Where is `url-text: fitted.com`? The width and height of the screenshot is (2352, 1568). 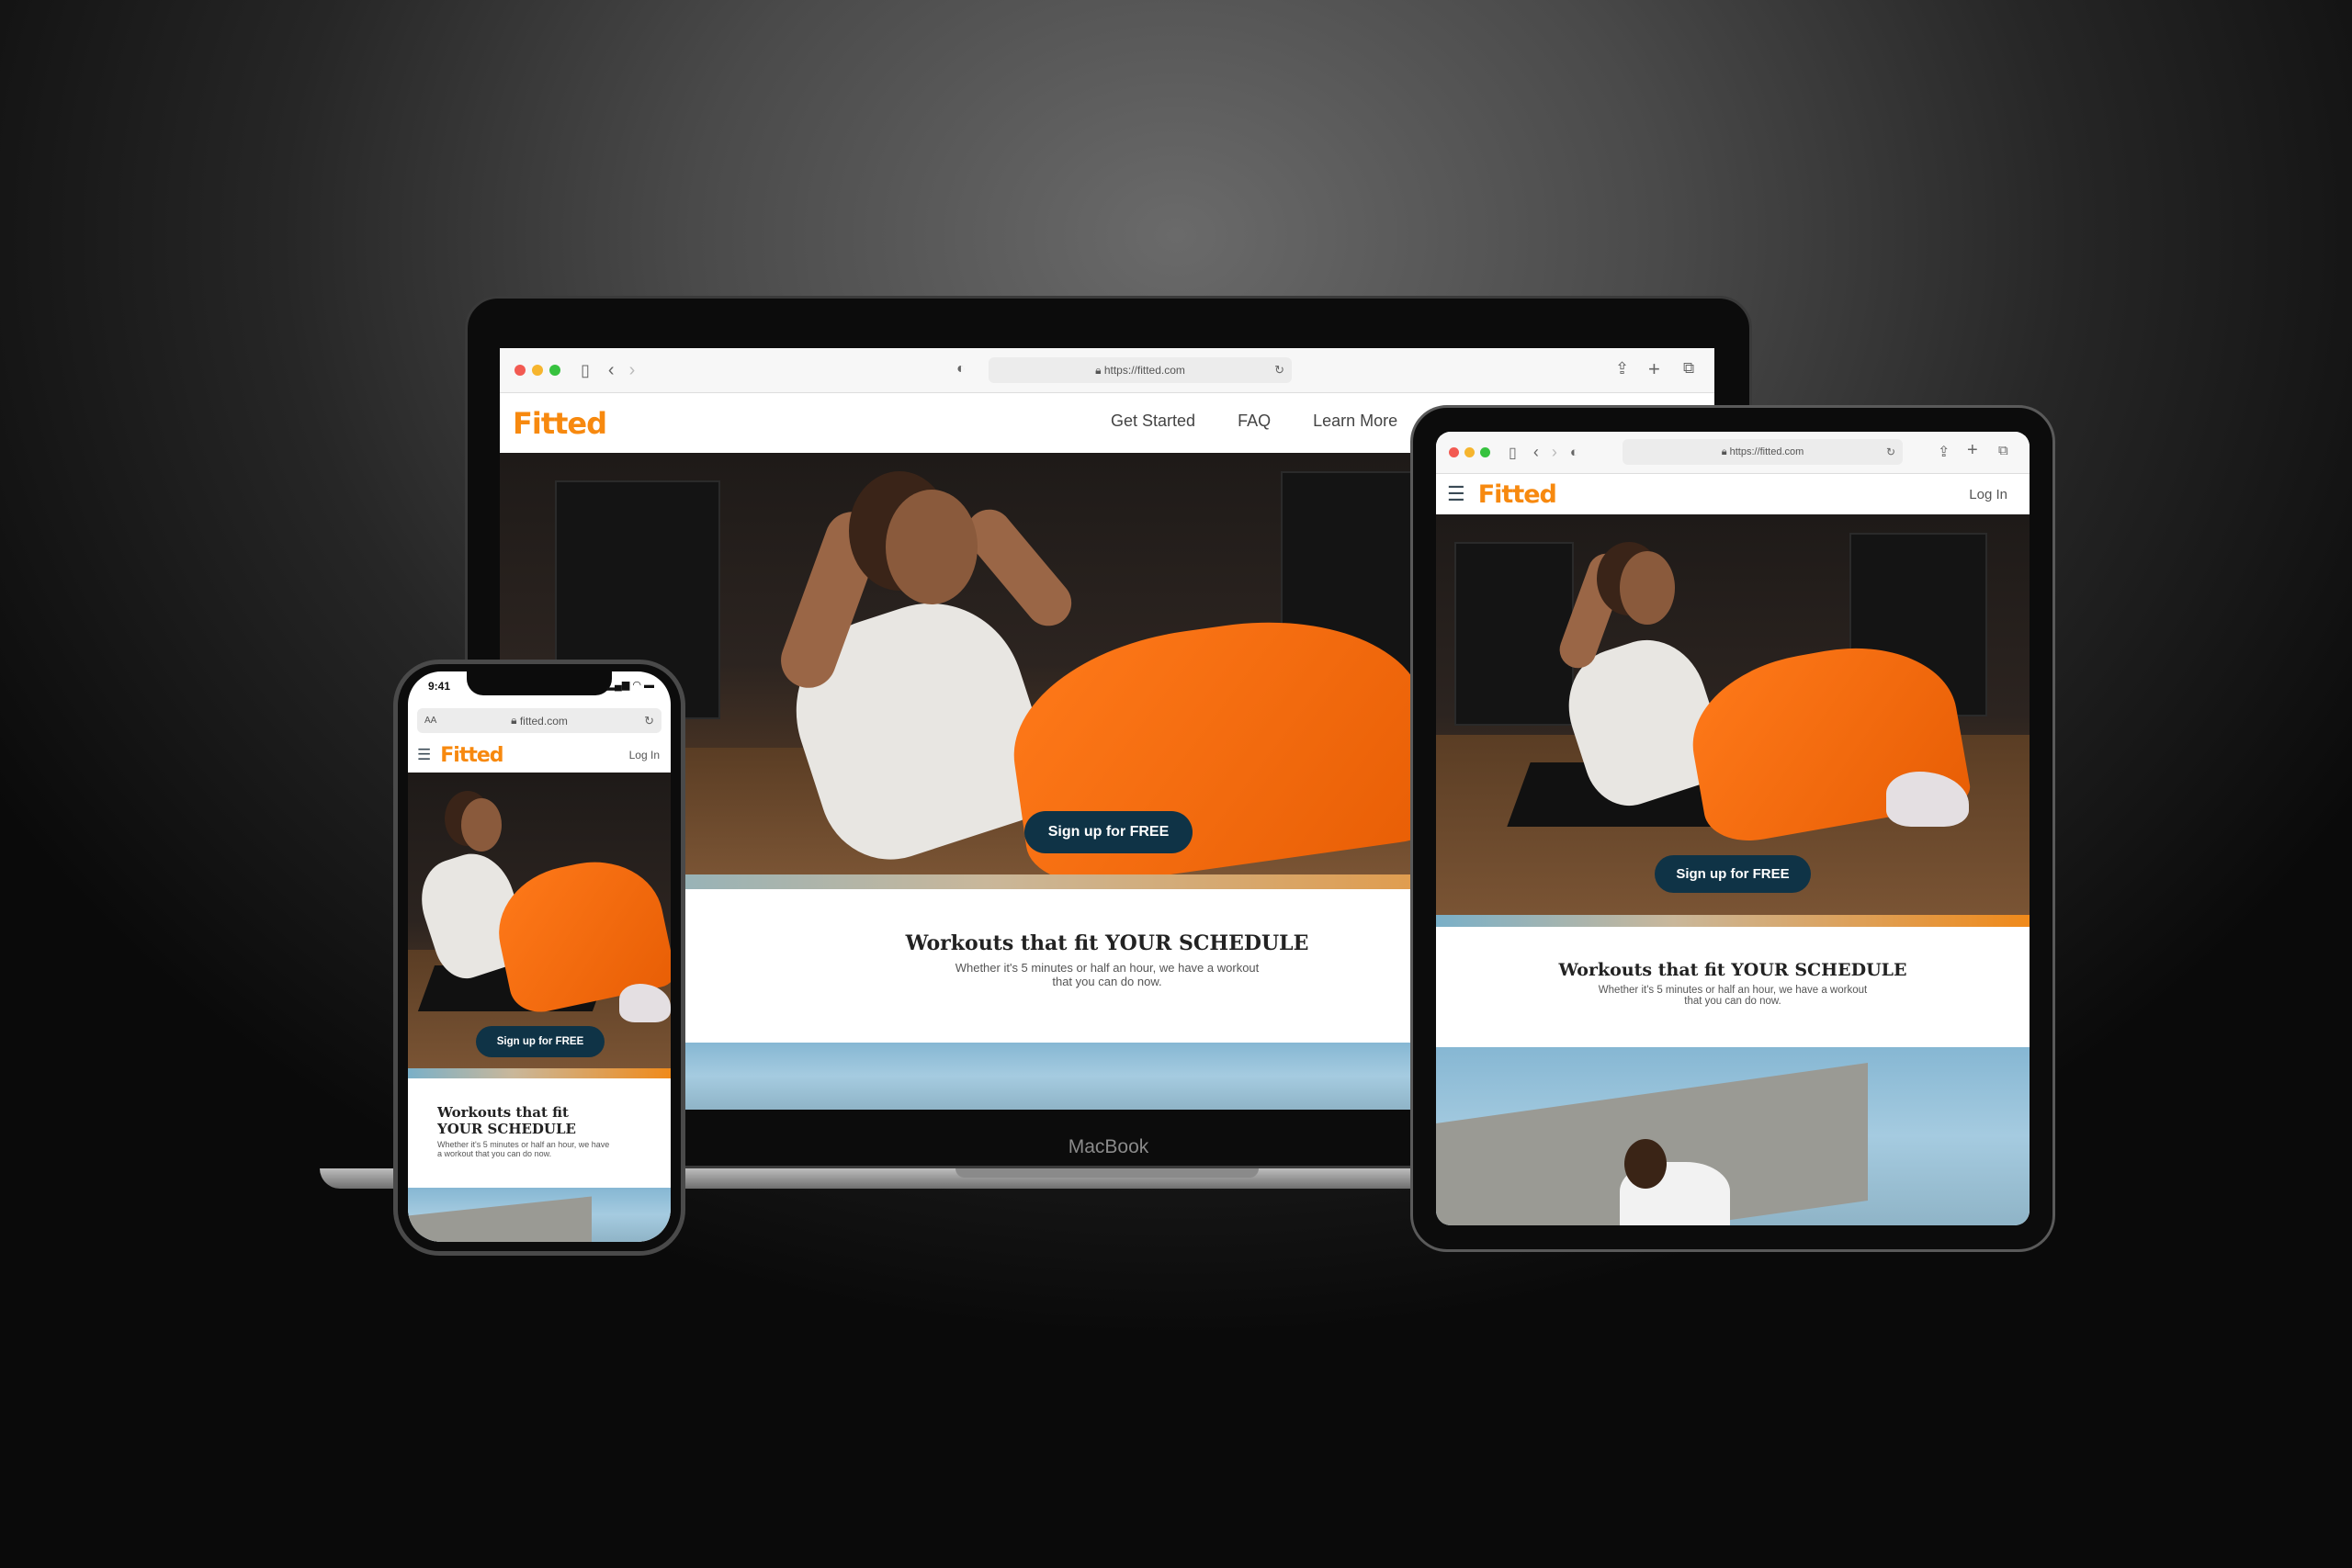 url-text: fitted.com is located at coordinates (544, 721).